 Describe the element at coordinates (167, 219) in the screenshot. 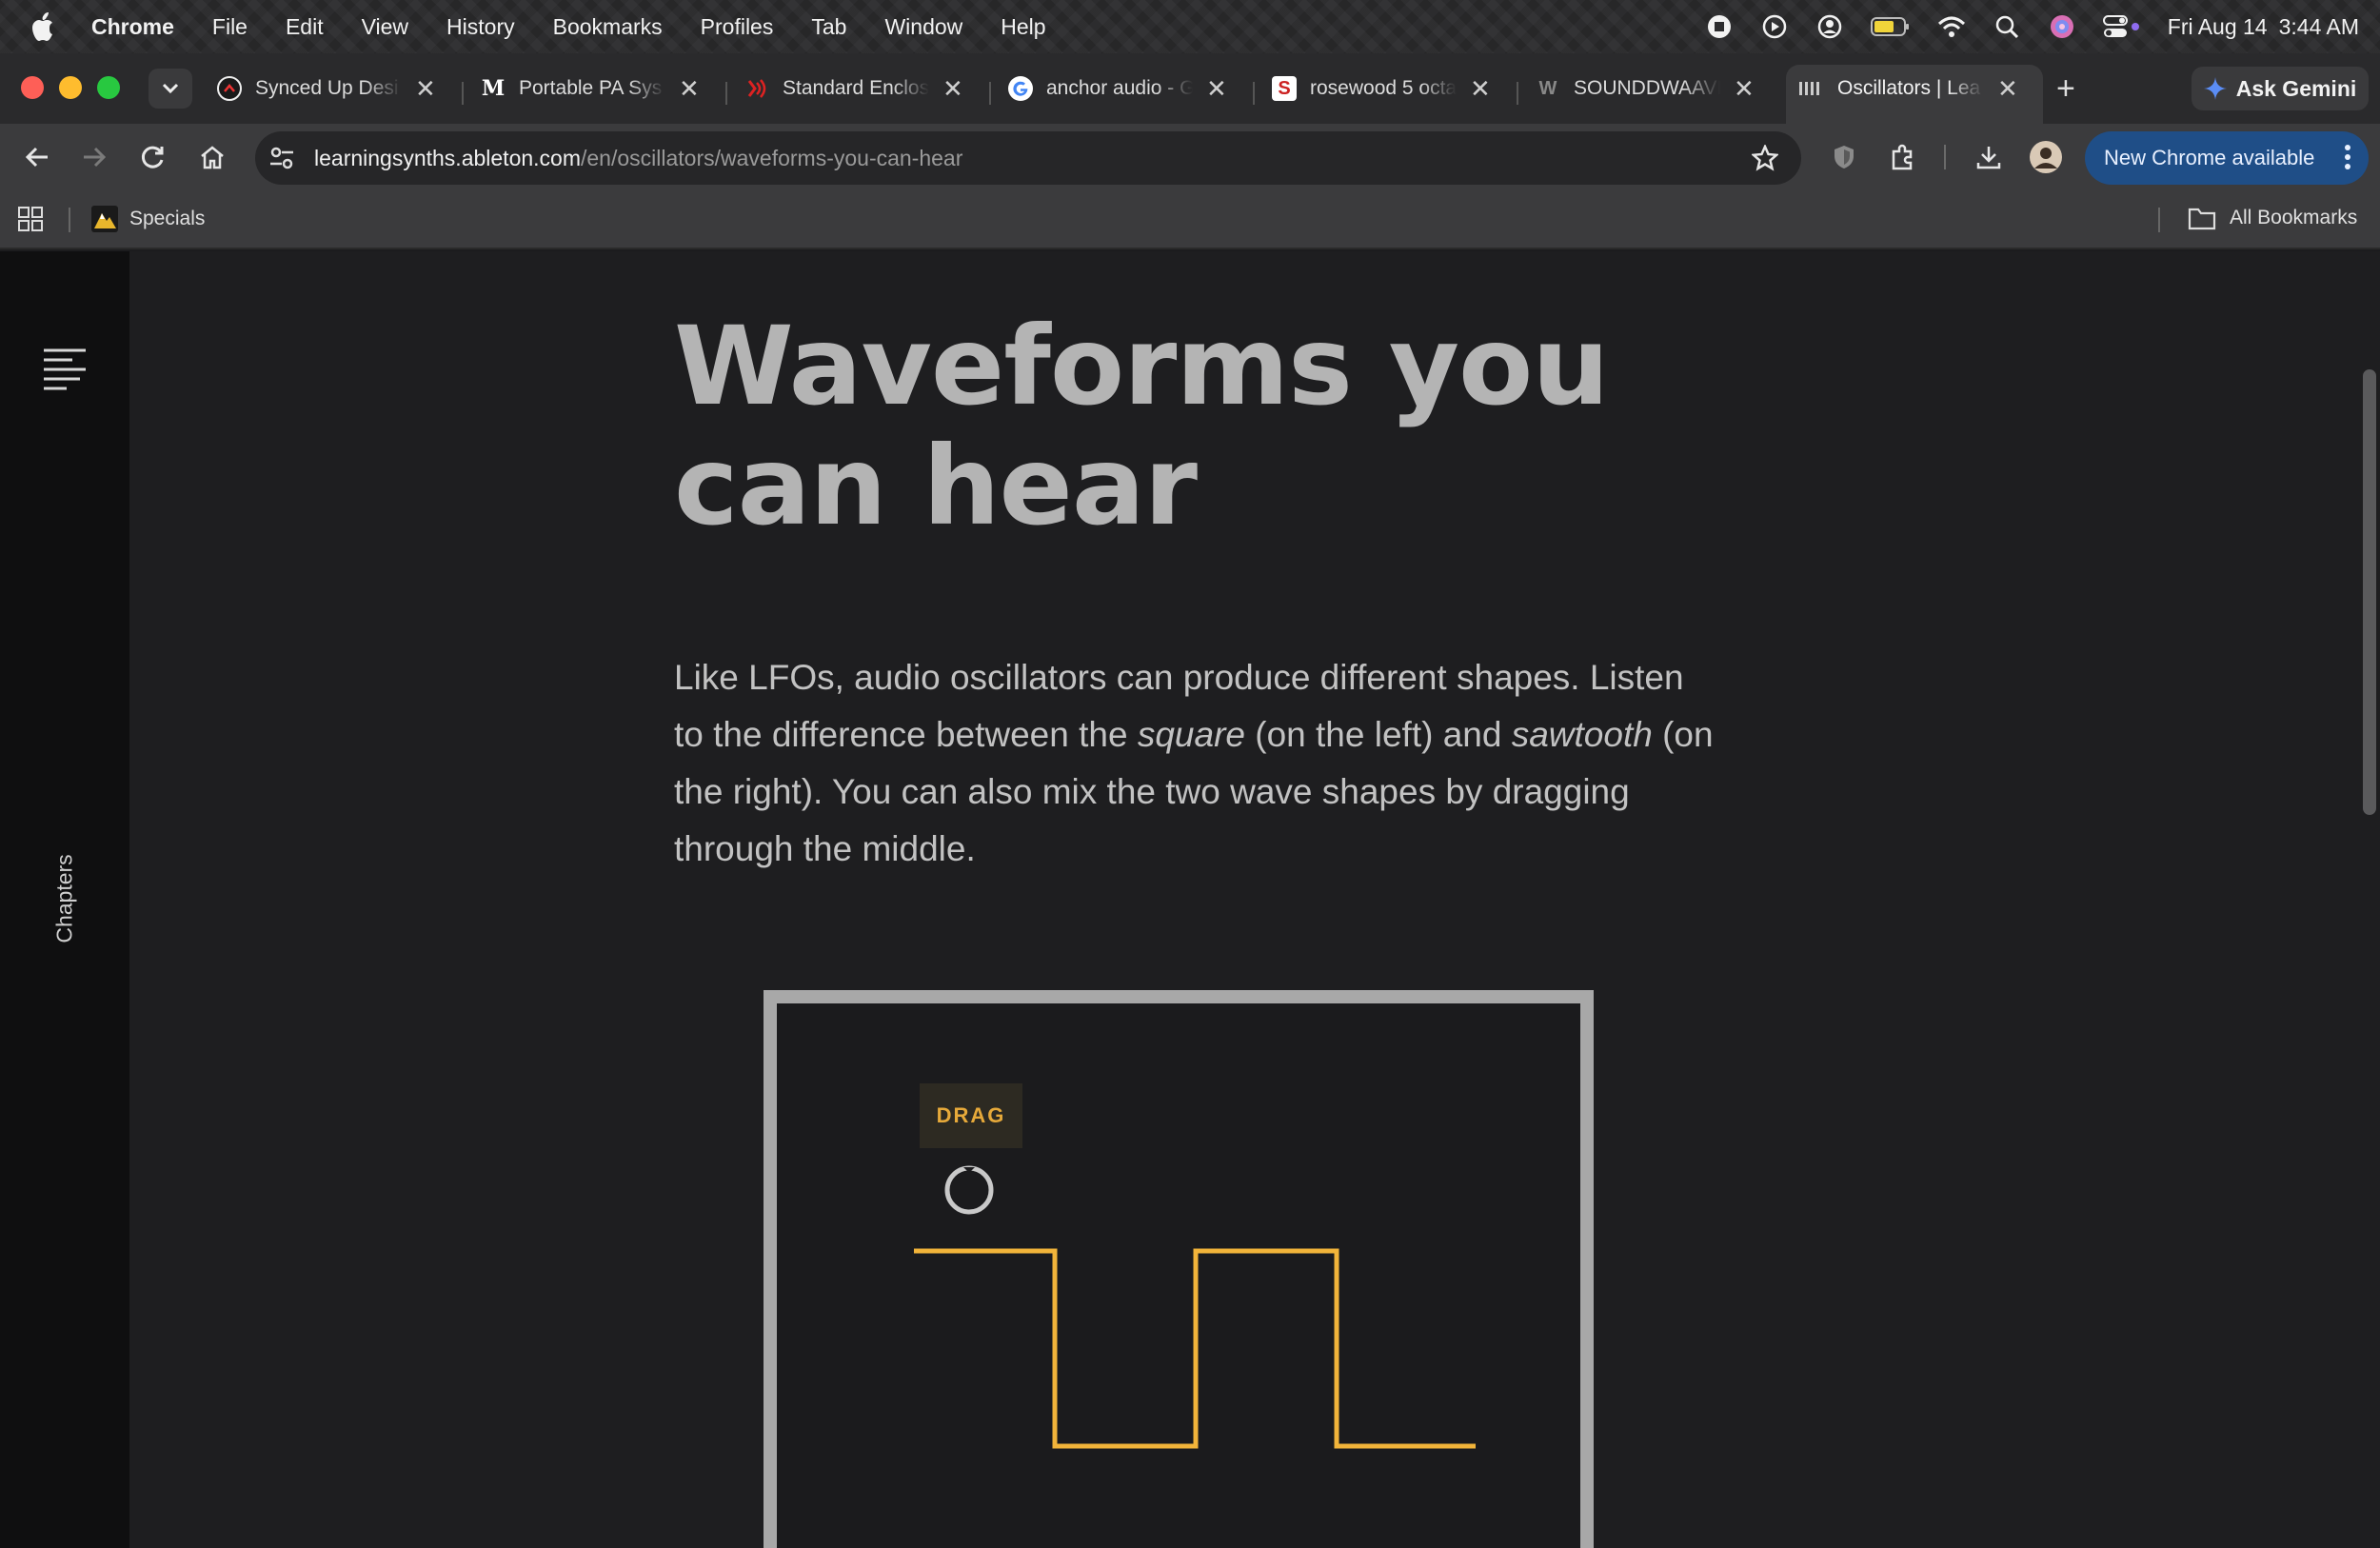

I see `specials-label: Specials` at that location.